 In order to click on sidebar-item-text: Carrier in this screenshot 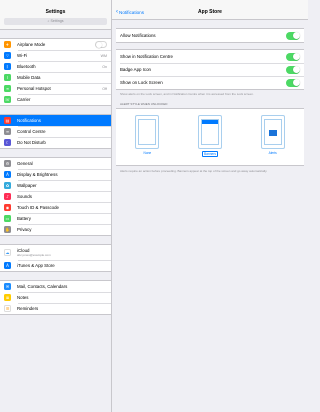, I will do `click(24, 99)`.